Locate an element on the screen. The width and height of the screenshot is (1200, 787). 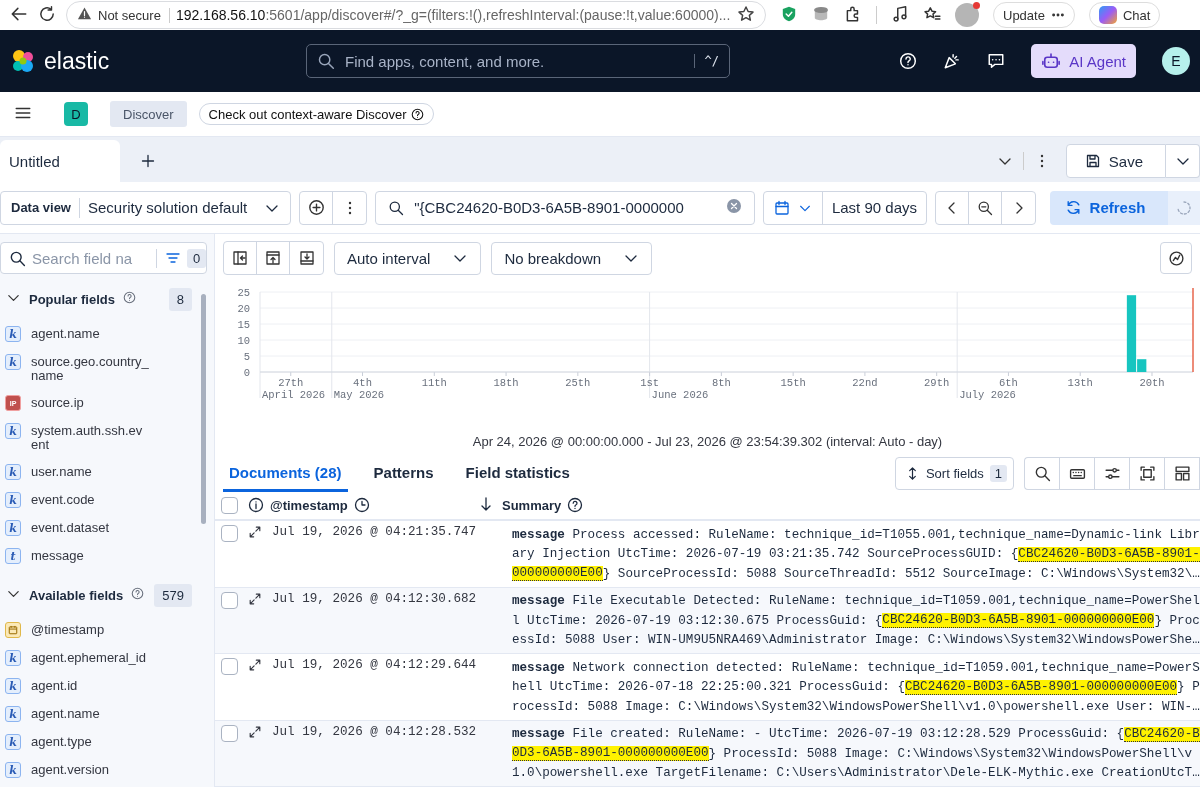
interval-dropdown: Auto interval is located at coordinates (408, 258).